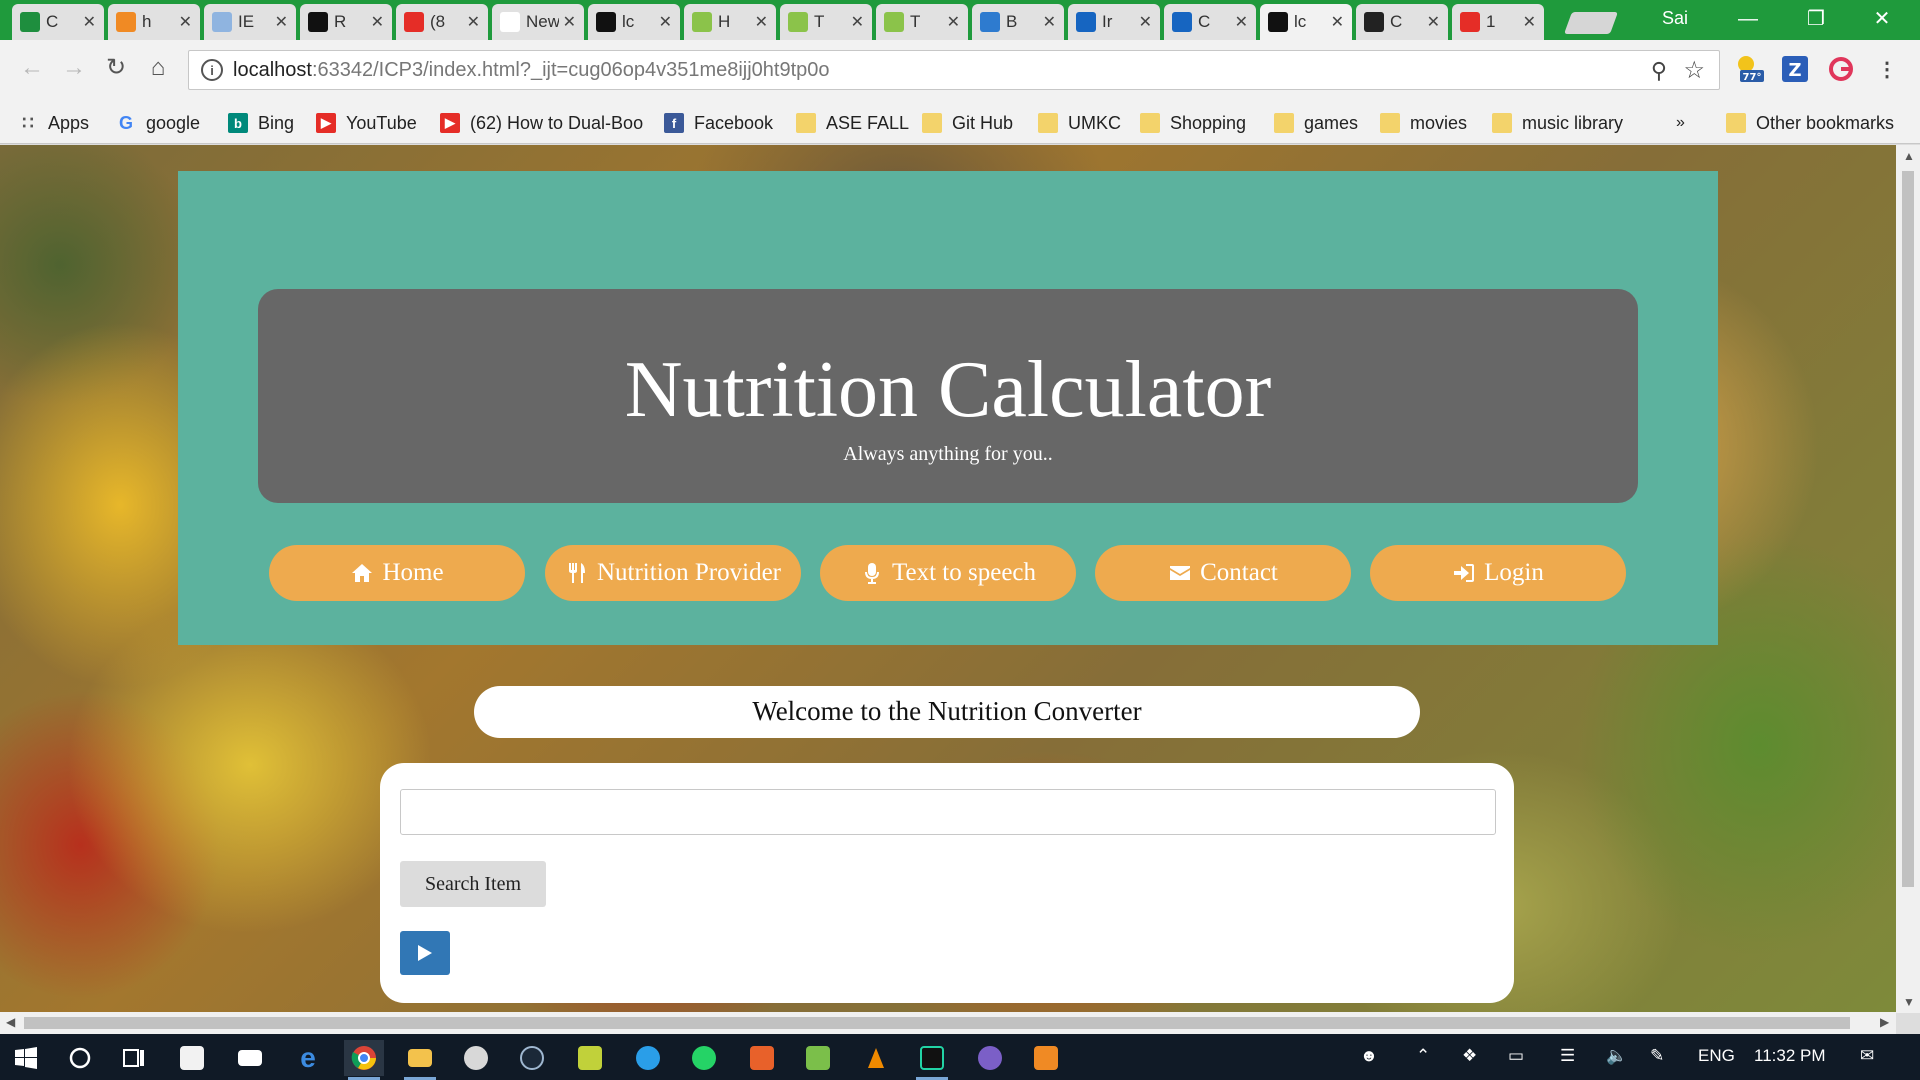  Describe the element at coordinates (1567, 1056) in the screenshot. I see `wifi-icon: ☰` at that location.